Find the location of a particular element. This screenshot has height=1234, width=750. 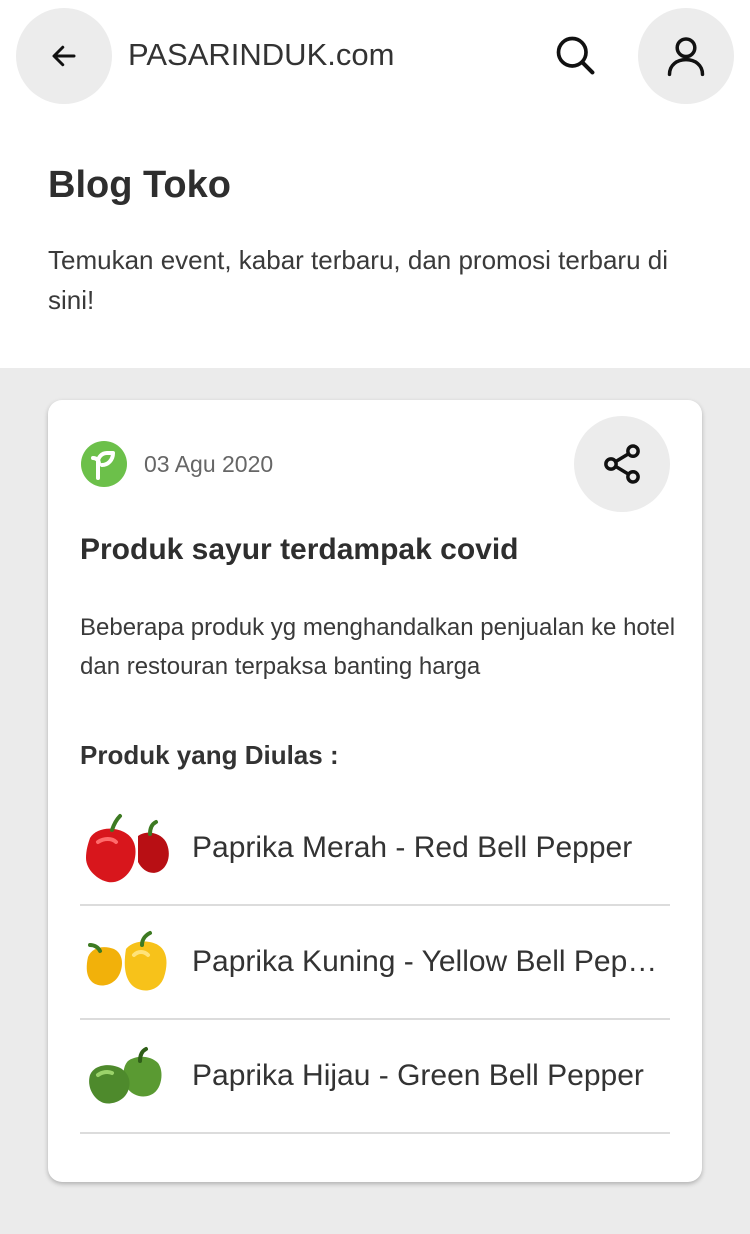

share-icon is located at coordinates (622, 464).